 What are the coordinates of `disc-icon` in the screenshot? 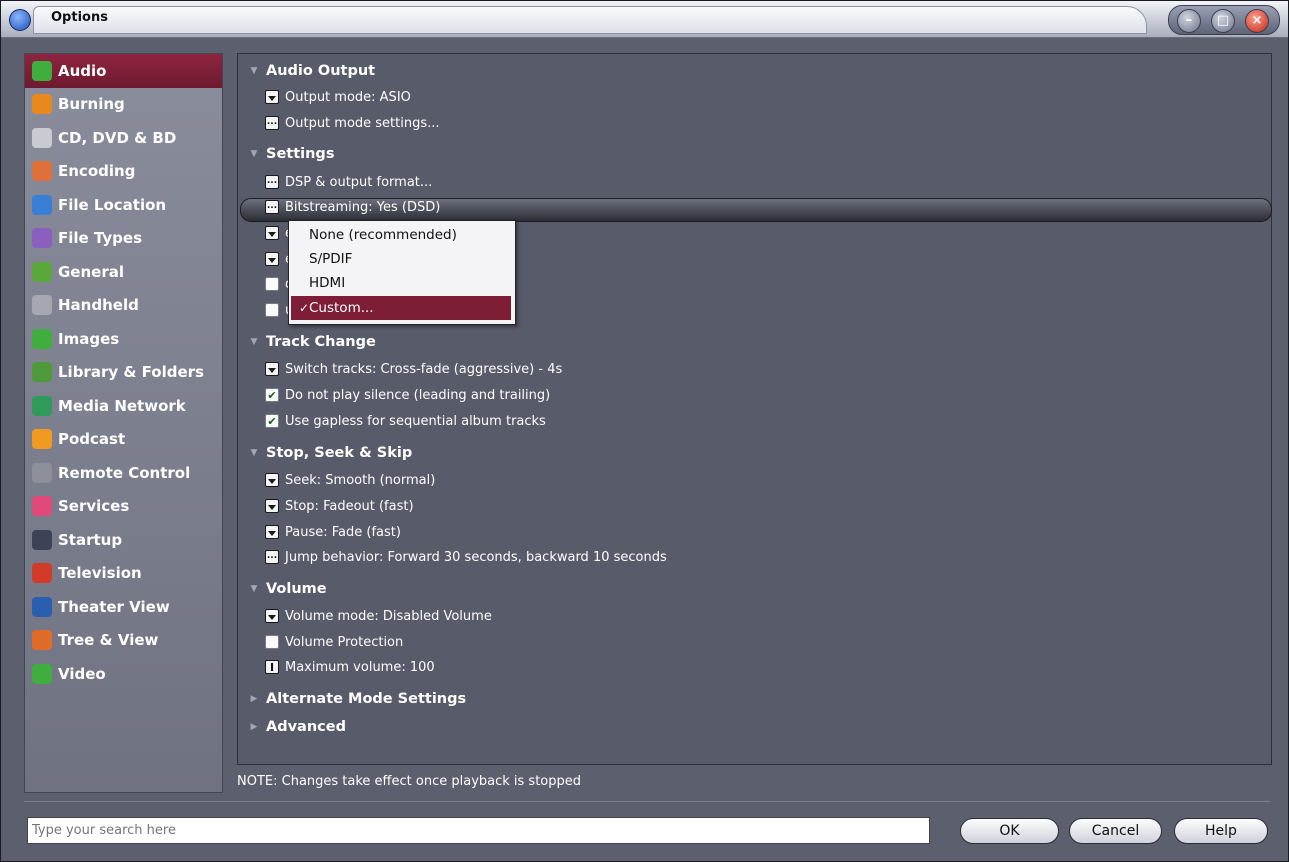 It's located at (42, 137).